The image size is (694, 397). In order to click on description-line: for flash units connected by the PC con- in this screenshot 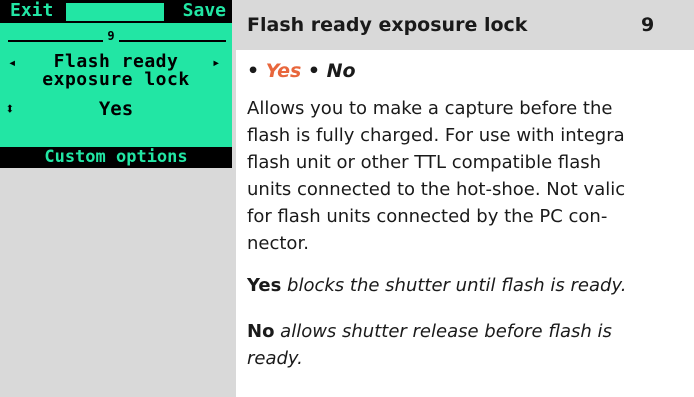, I will do `click(427, 216)`.